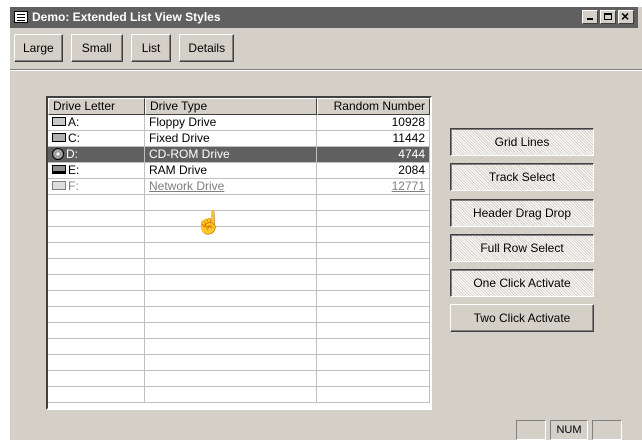 This screenshot has height=440, width=642. Describe the element at coordinates (324, 17) in the screenshot. I see `title-bar: Demo: Extended List View Styles` at that location.